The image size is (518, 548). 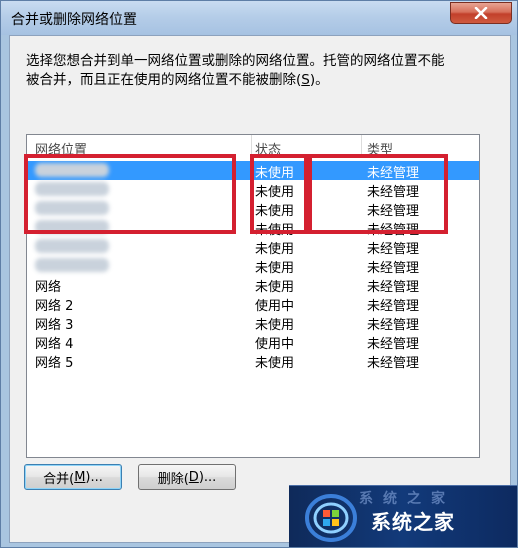 What do you see at coordinates (235, 61) in the screenshot?
I see `instructions-line-1: 选择您想合并到单一网络位置或删除的网络位置。托管的网络位置不能` at bounding box center [235, 61].